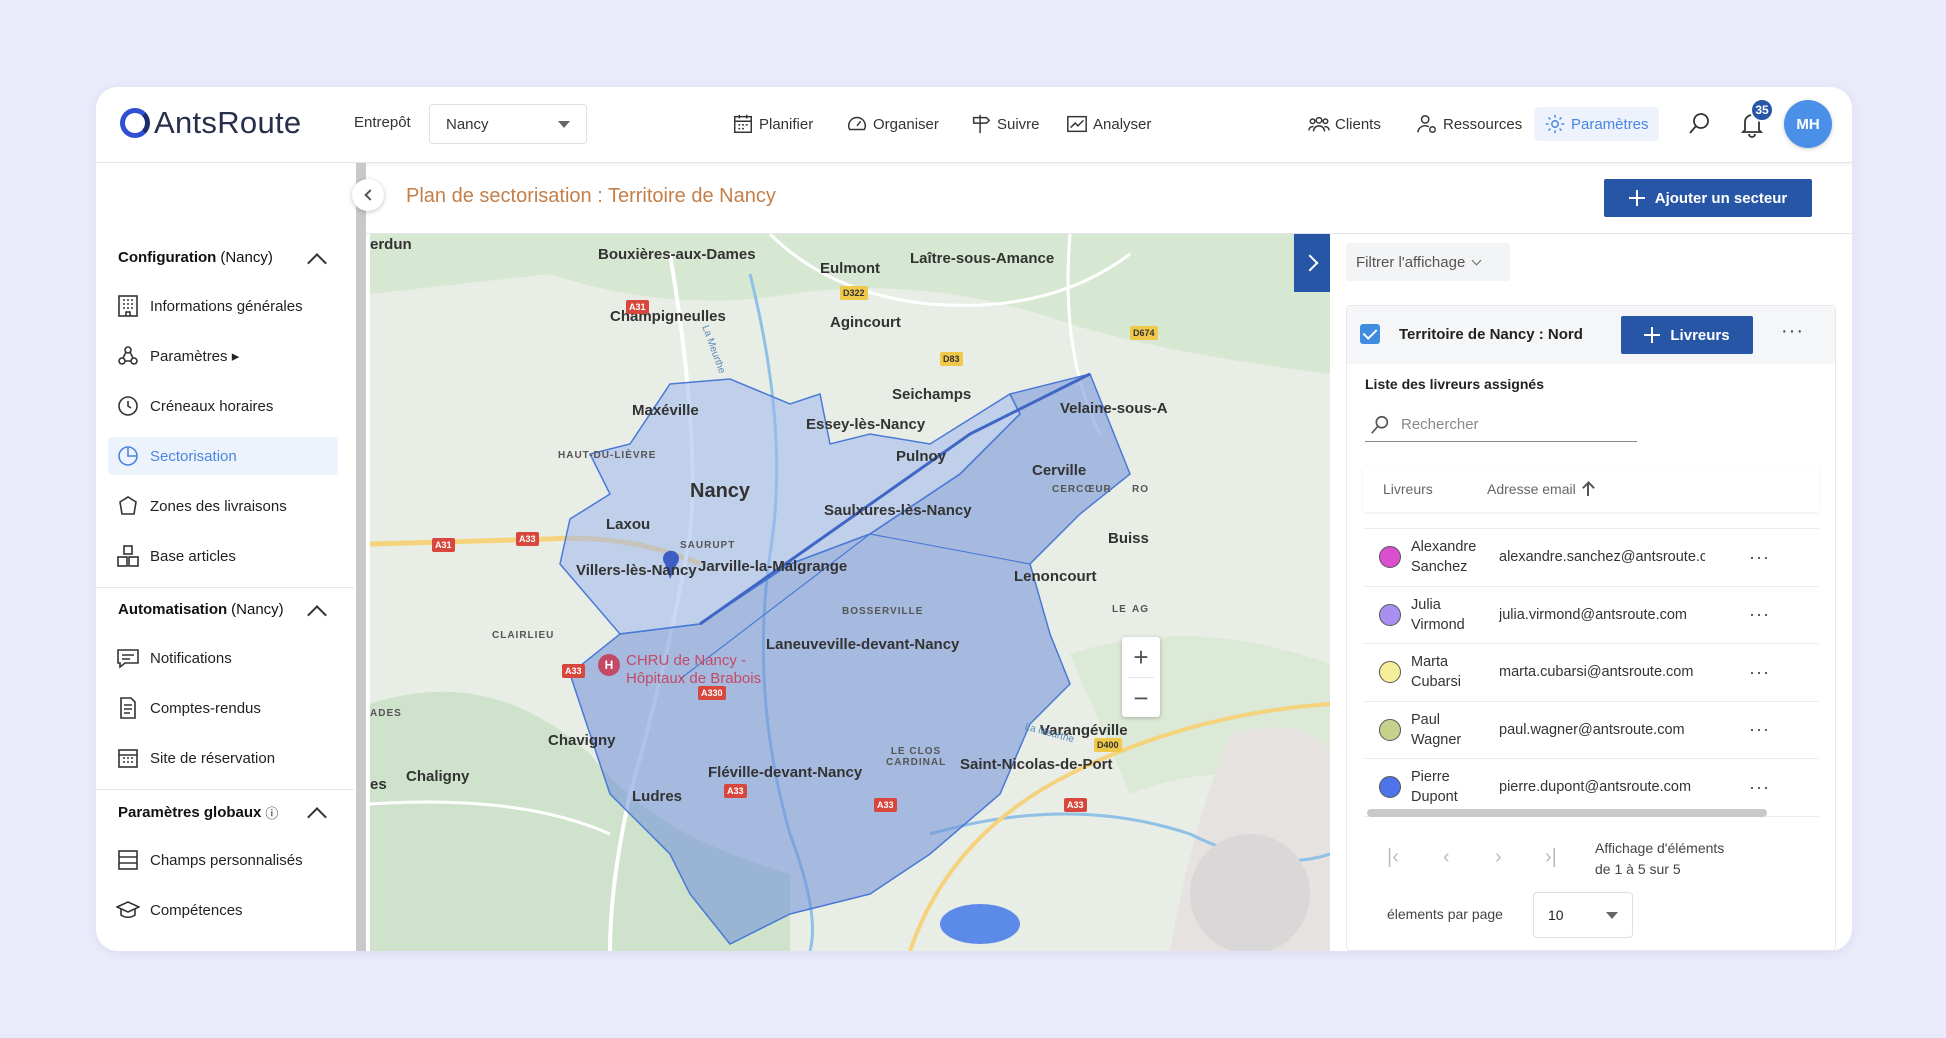 The width and height of the screenshot is (1946, 1038). Describe the element at coordinates (1141, 657) in the screenshot. I see `zoom-in-button: +` at that location.